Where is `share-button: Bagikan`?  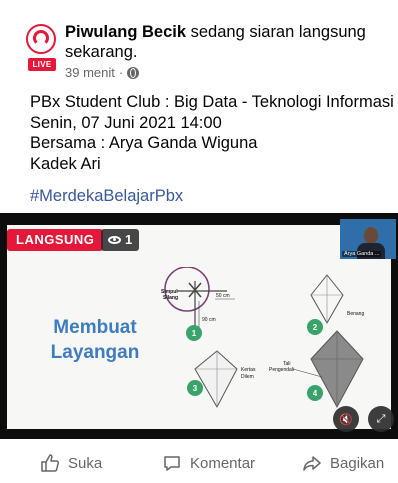 share-button: Bagikan is located at coordinates (343, 463).